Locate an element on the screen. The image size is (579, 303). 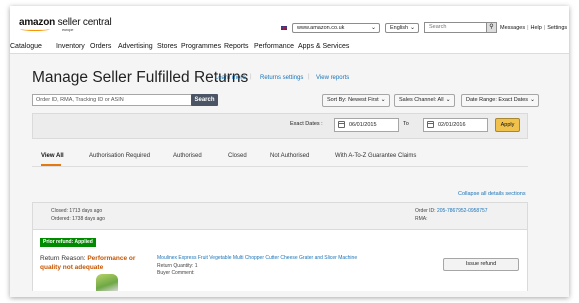
date-range-dropdown: Date Range: Exact Dates ⌄ is located at coordinates (500, 100).